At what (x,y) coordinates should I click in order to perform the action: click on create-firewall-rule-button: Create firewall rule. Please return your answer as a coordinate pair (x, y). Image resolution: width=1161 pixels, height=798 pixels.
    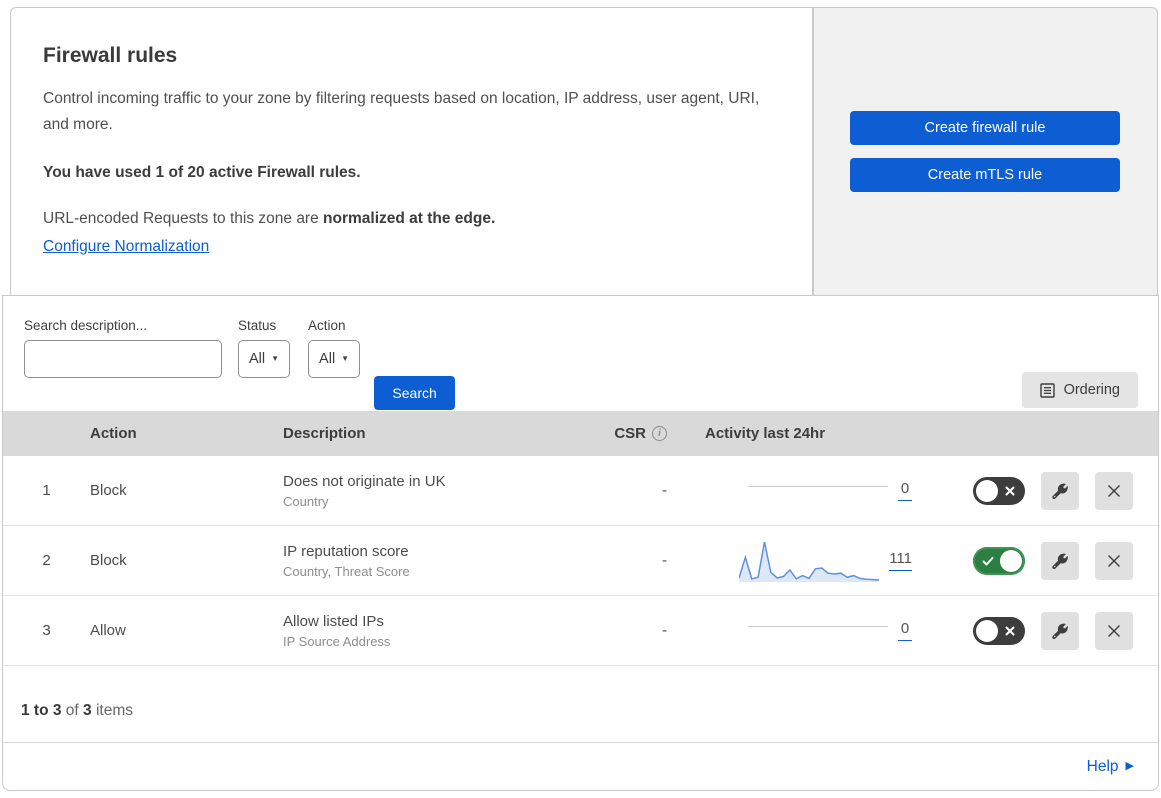
    Looking at the image, I should click on (985, 128).